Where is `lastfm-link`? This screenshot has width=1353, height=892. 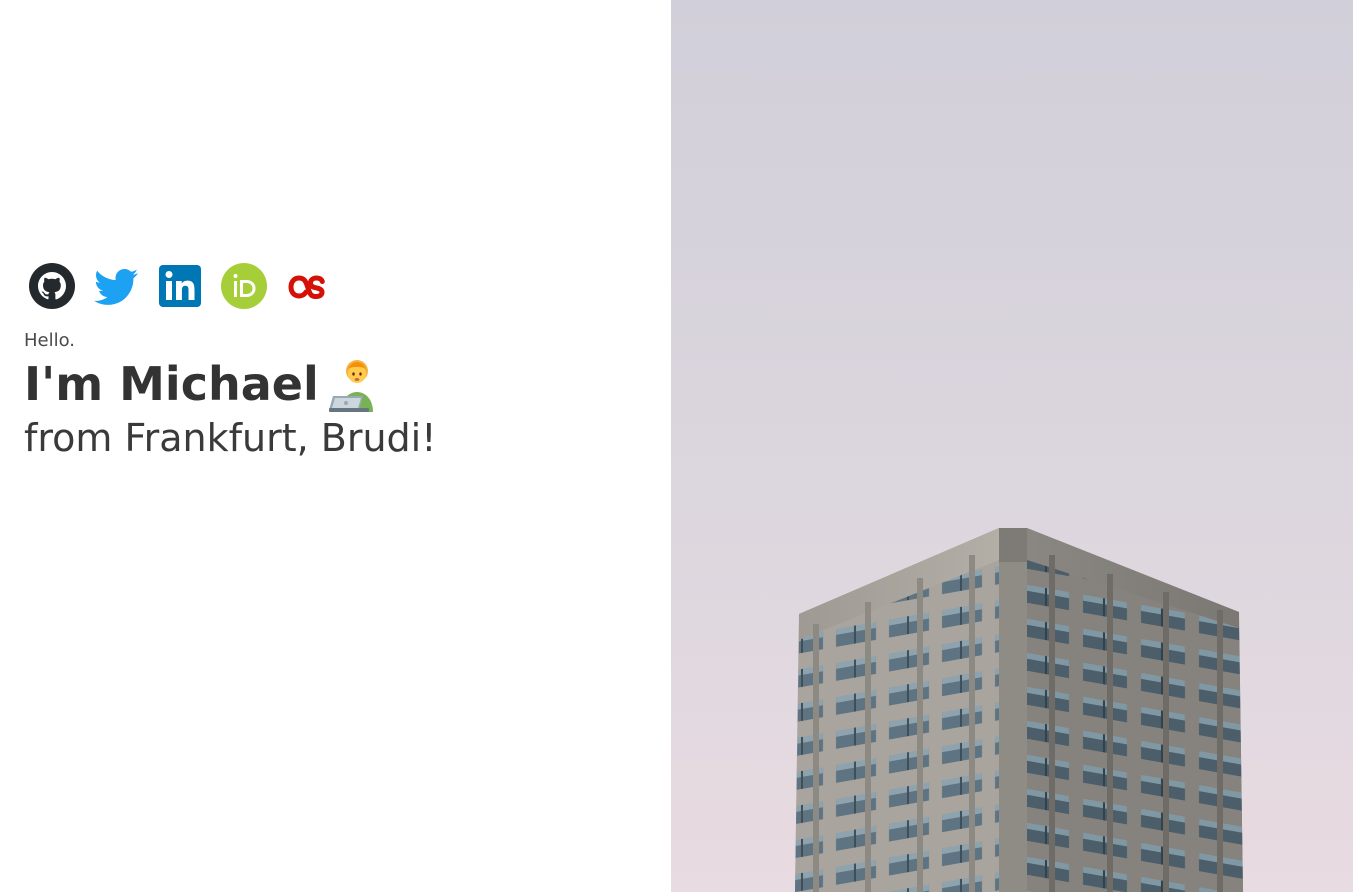
lastfm-link is located at coordinates (308, 286).